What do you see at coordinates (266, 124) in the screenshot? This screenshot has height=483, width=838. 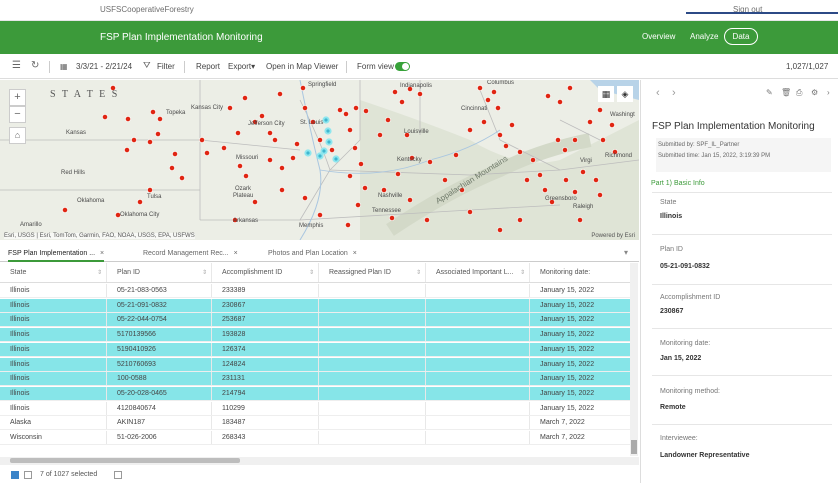 I see `map-label: Jefferson City` at bounding box center [266, 124].